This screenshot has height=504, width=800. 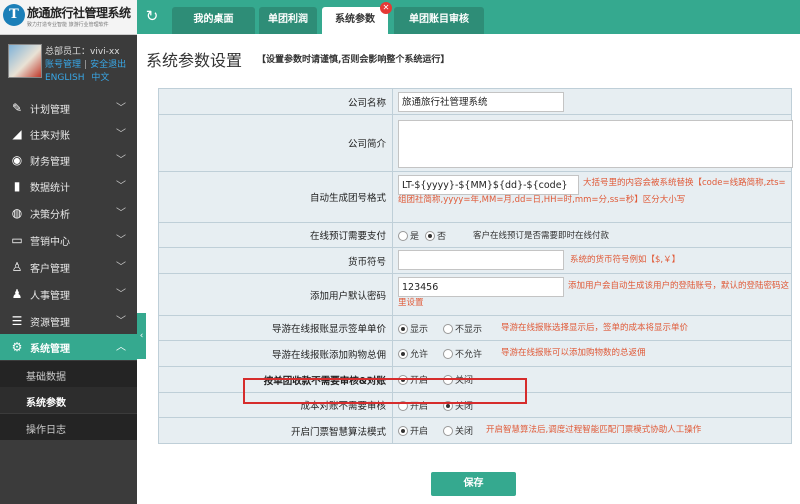 What do you see at coordinates (385, 391) in the screenshot?
I see `highlight-annotation` at bounding box center [385, 391].